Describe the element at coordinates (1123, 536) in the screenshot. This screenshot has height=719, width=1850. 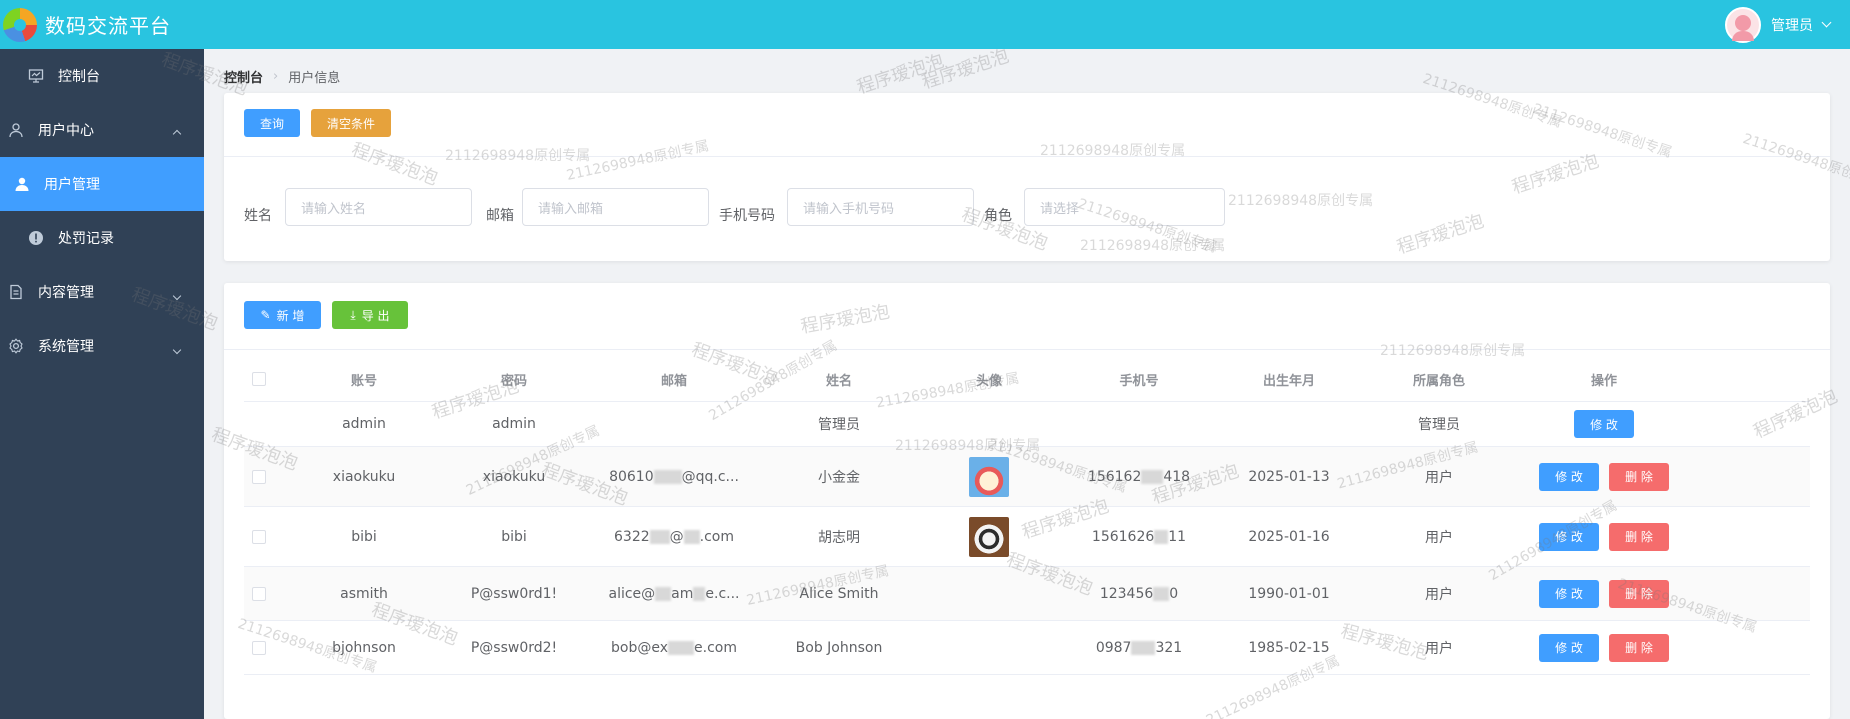
I see `phone-prefix: 1561626` at that location.